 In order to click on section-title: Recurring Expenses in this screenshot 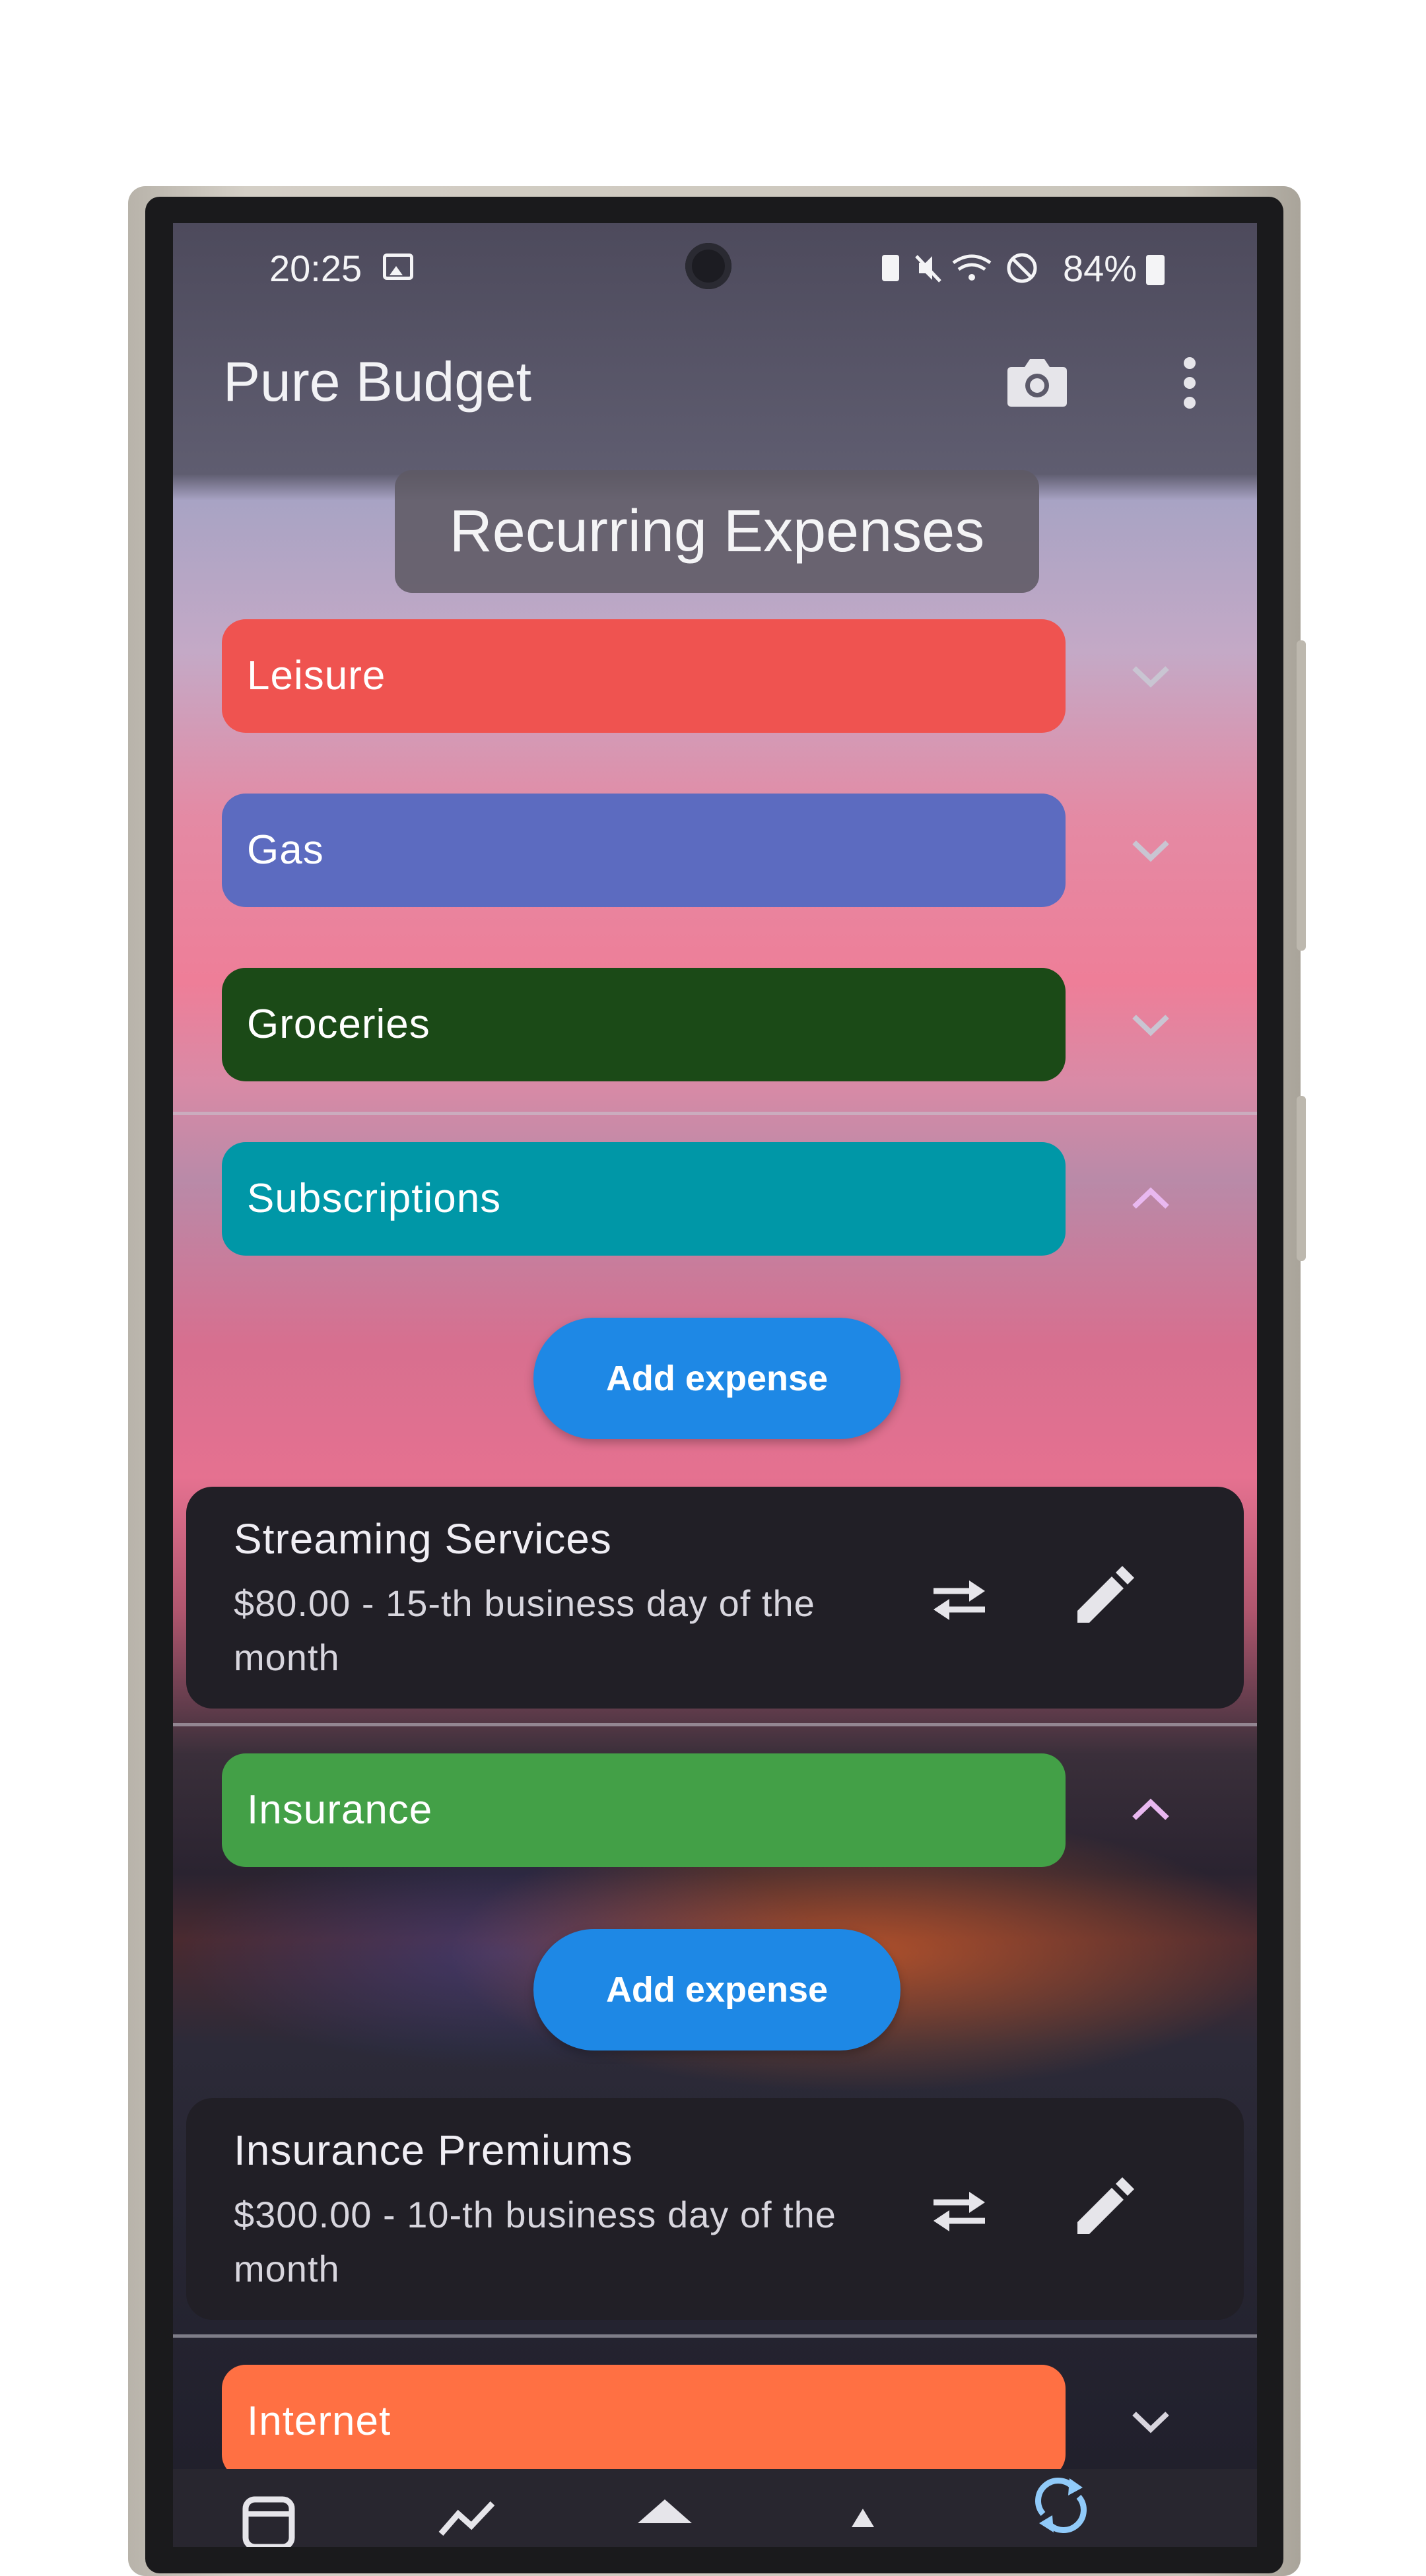, I will do `click(717, 532)`.